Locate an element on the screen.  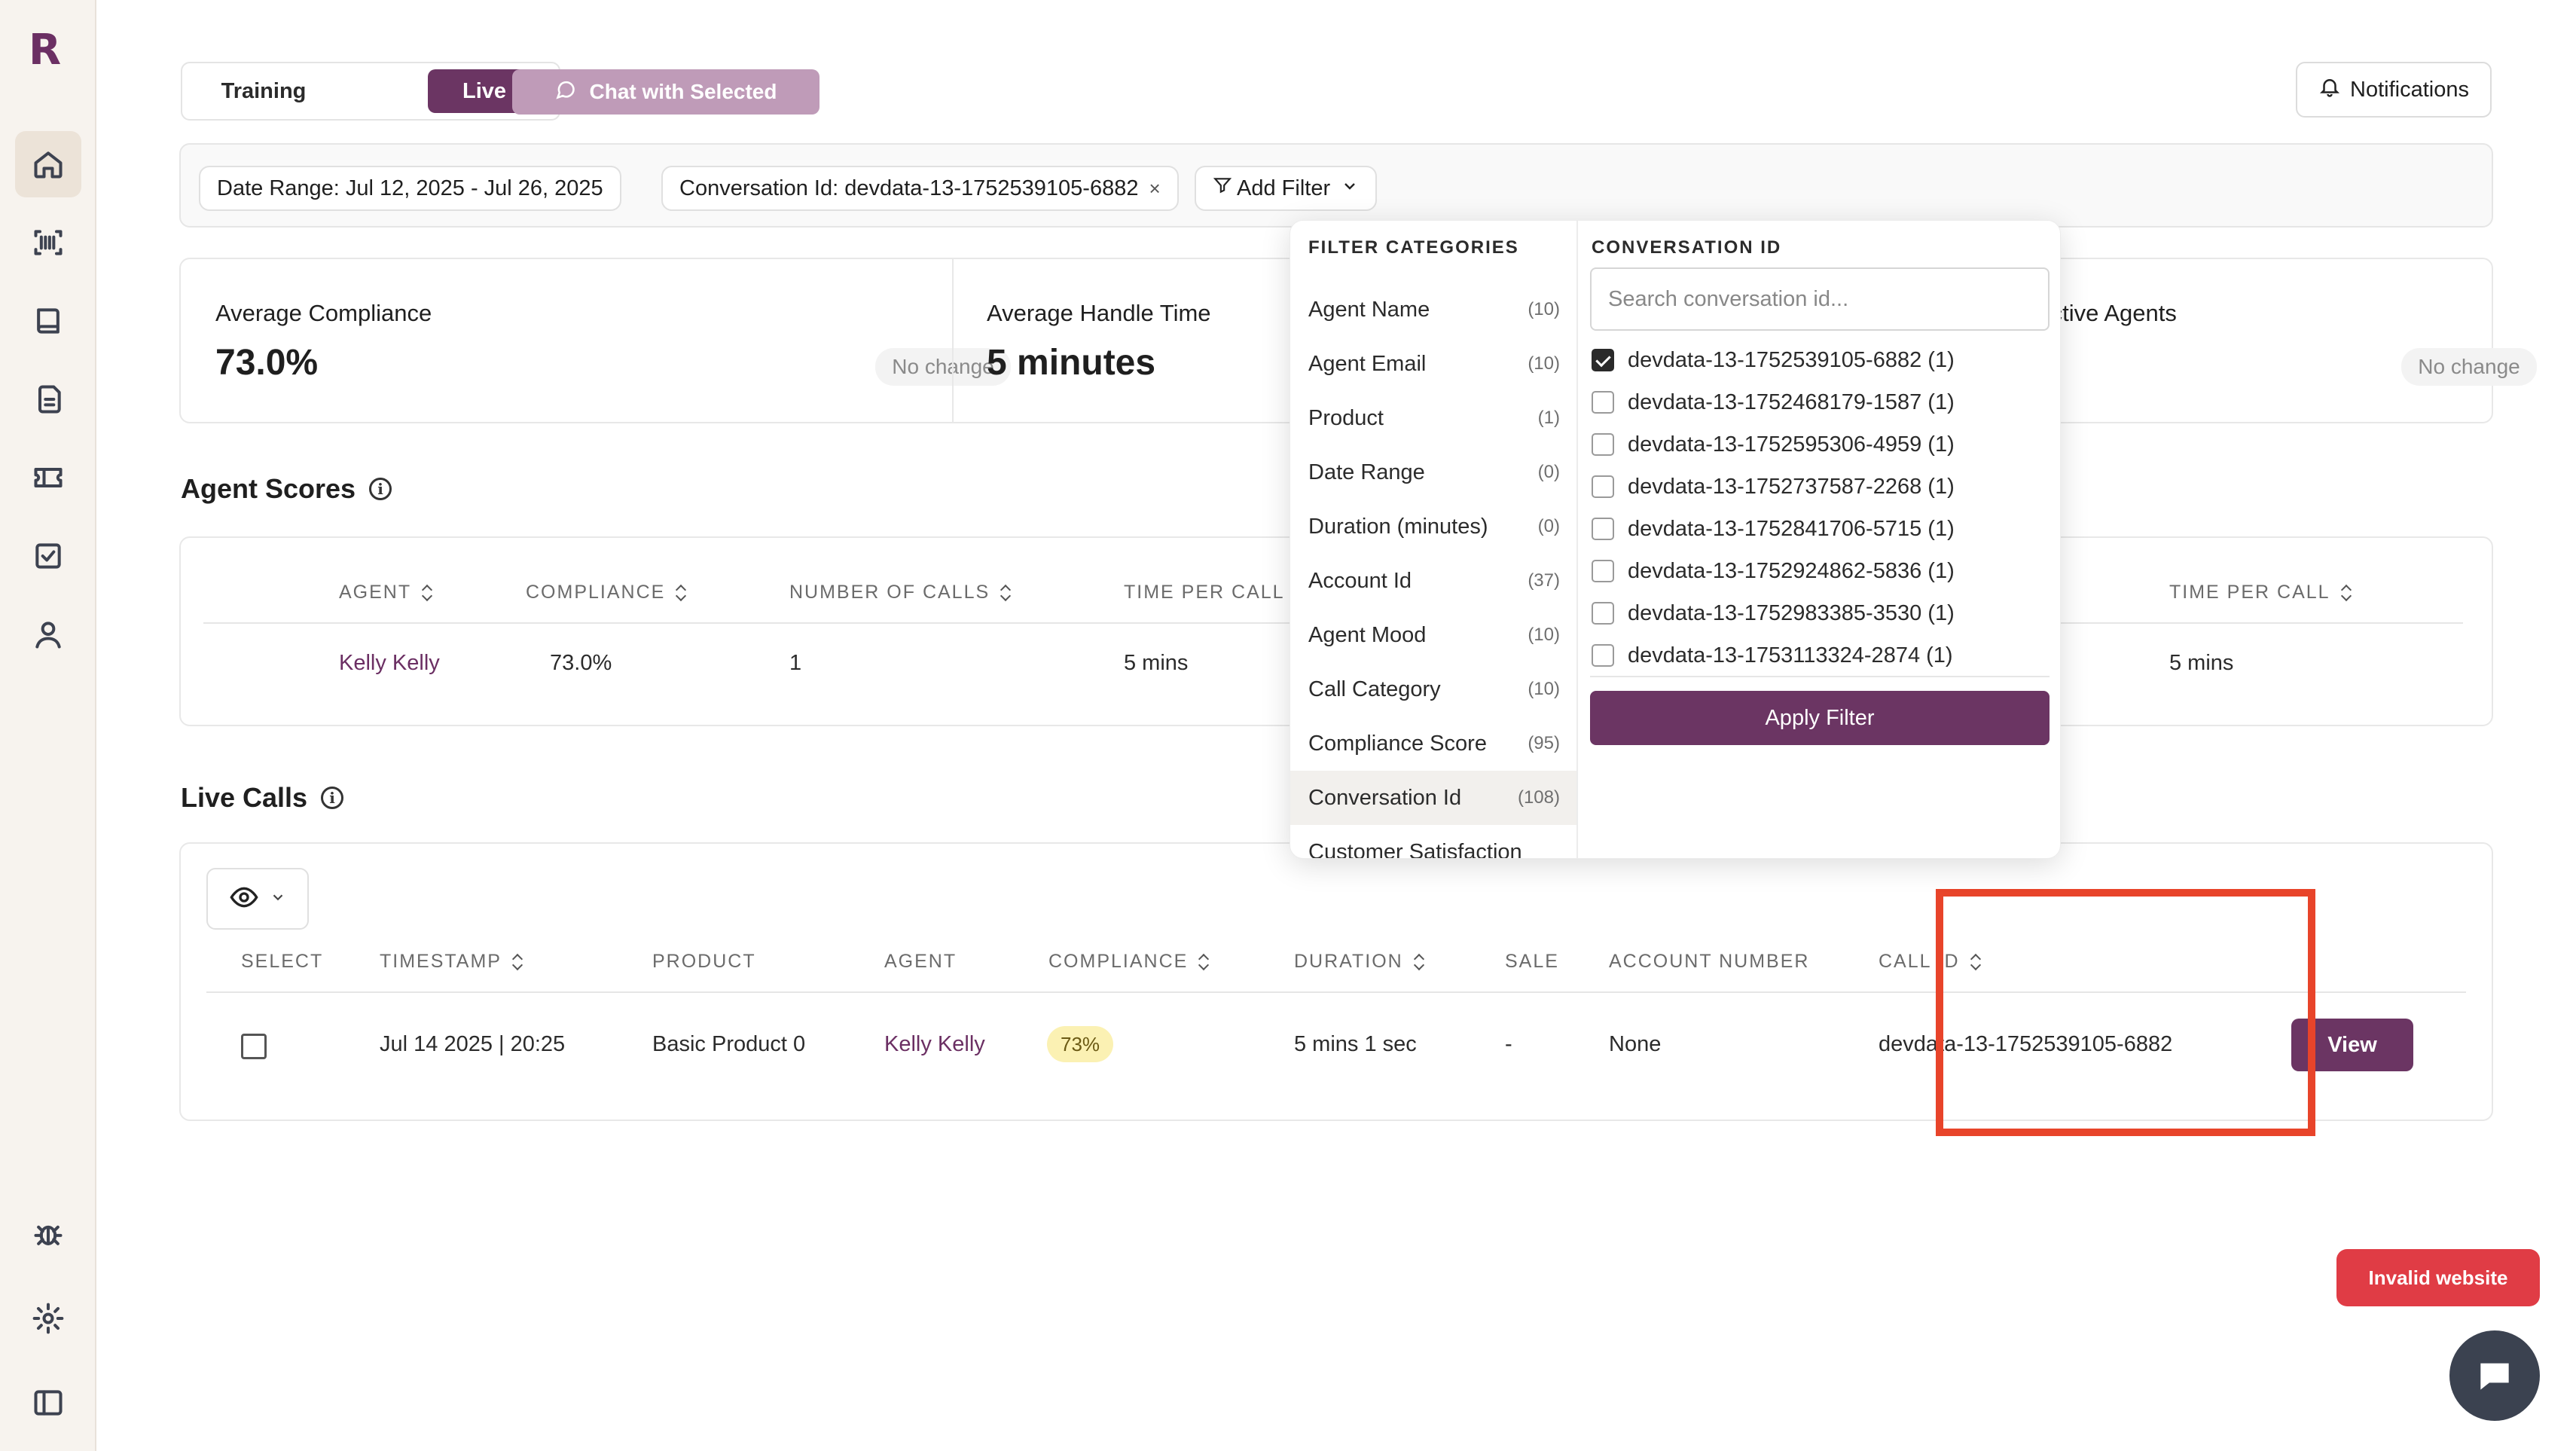
agent-scores-time-per-call-2: 5 mins is located at coordinates (2202, 663).